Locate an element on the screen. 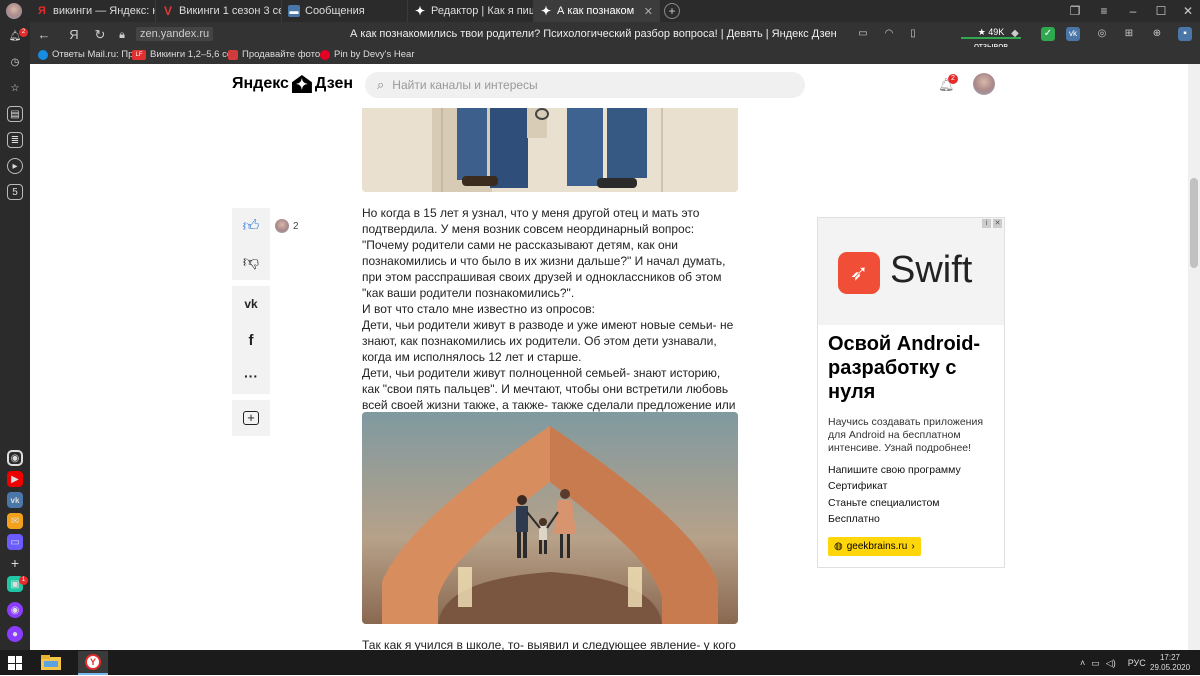 This screenshot has height=676, width=1200. clock: 17:27 29.05.2020 is located at coordinates (1170, 663).